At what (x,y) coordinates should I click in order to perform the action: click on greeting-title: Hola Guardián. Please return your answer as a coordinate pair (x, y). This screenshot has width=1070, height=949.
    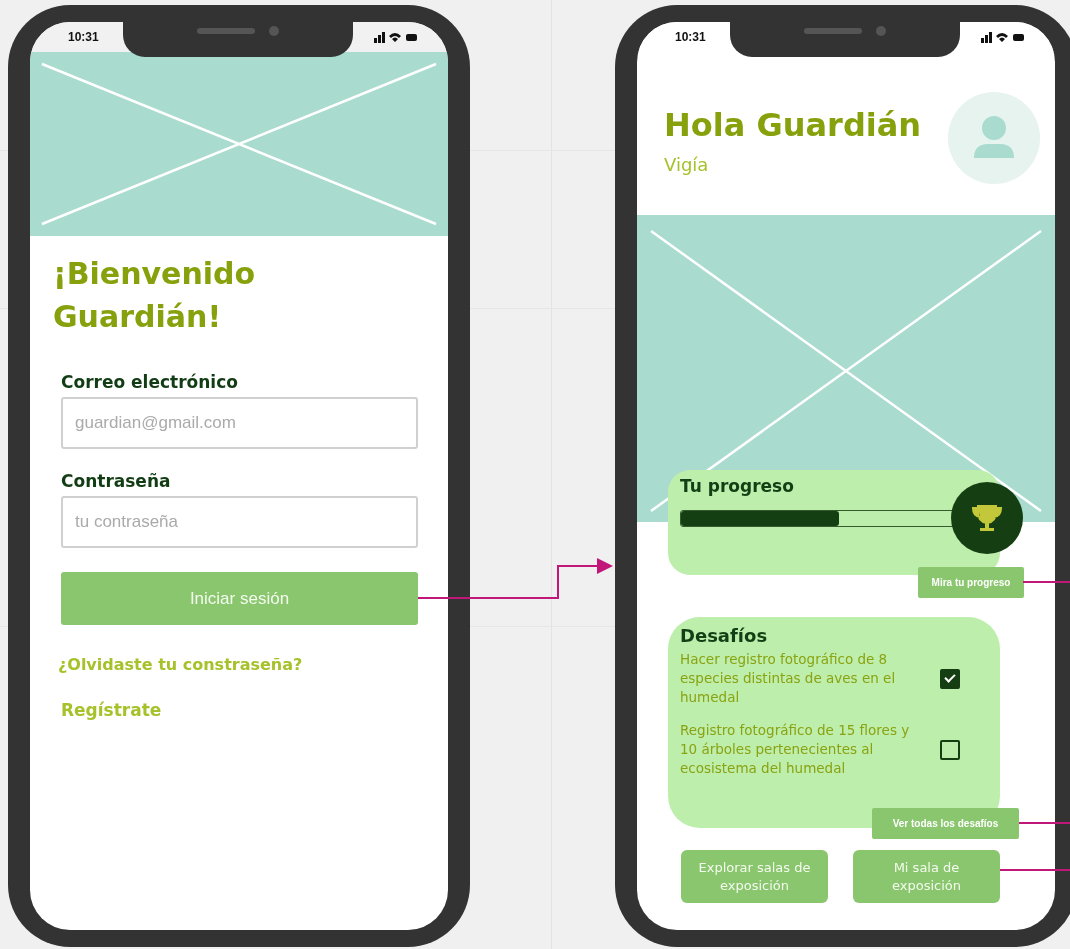
    Looking at the image, I should click on (793, 125).